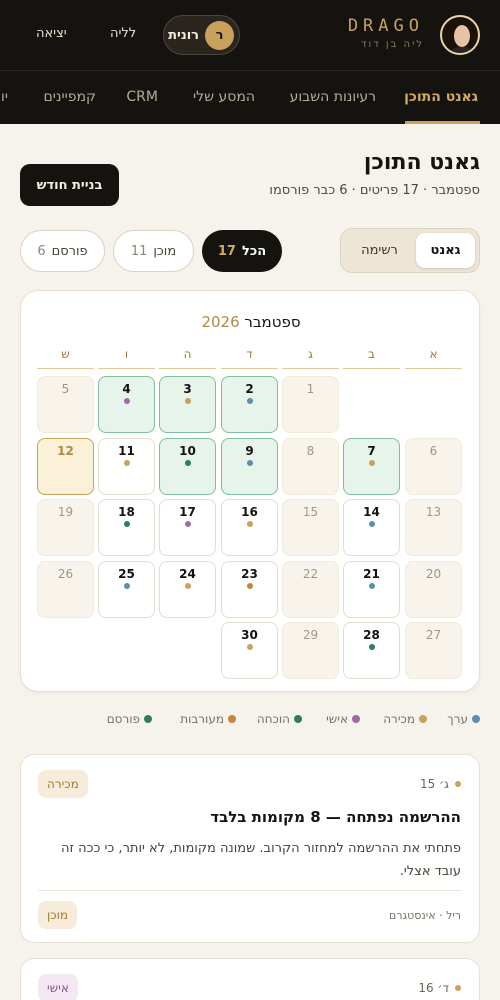 This screenshot has height=1000, width=500. Describe the element at coordinates (371, 466) in the screenshot. I see `calendar-day-7: 7` at that location.